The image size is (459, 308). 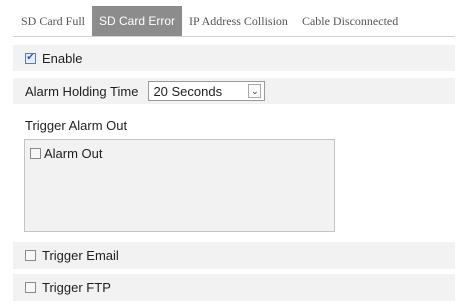 I want to click on alarm-holding-time-select: 20 Seconds ⌄, so click(x=207, y=91).